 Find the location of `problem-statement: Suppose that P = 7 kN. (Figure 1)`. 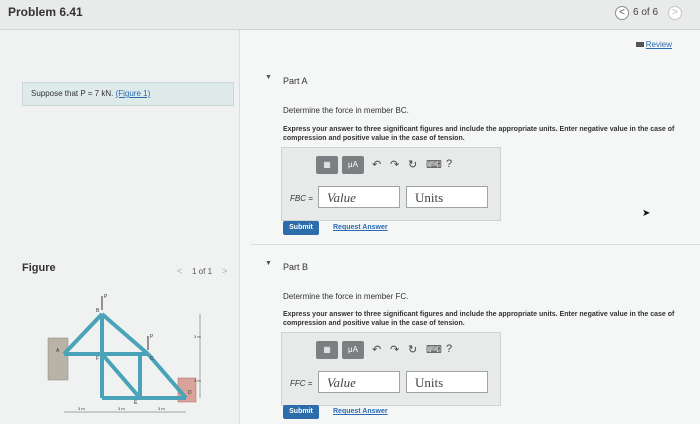

problem-statement: Suppose that P = 7 kN. (Figure 1) is located at coordinates (128, 94).